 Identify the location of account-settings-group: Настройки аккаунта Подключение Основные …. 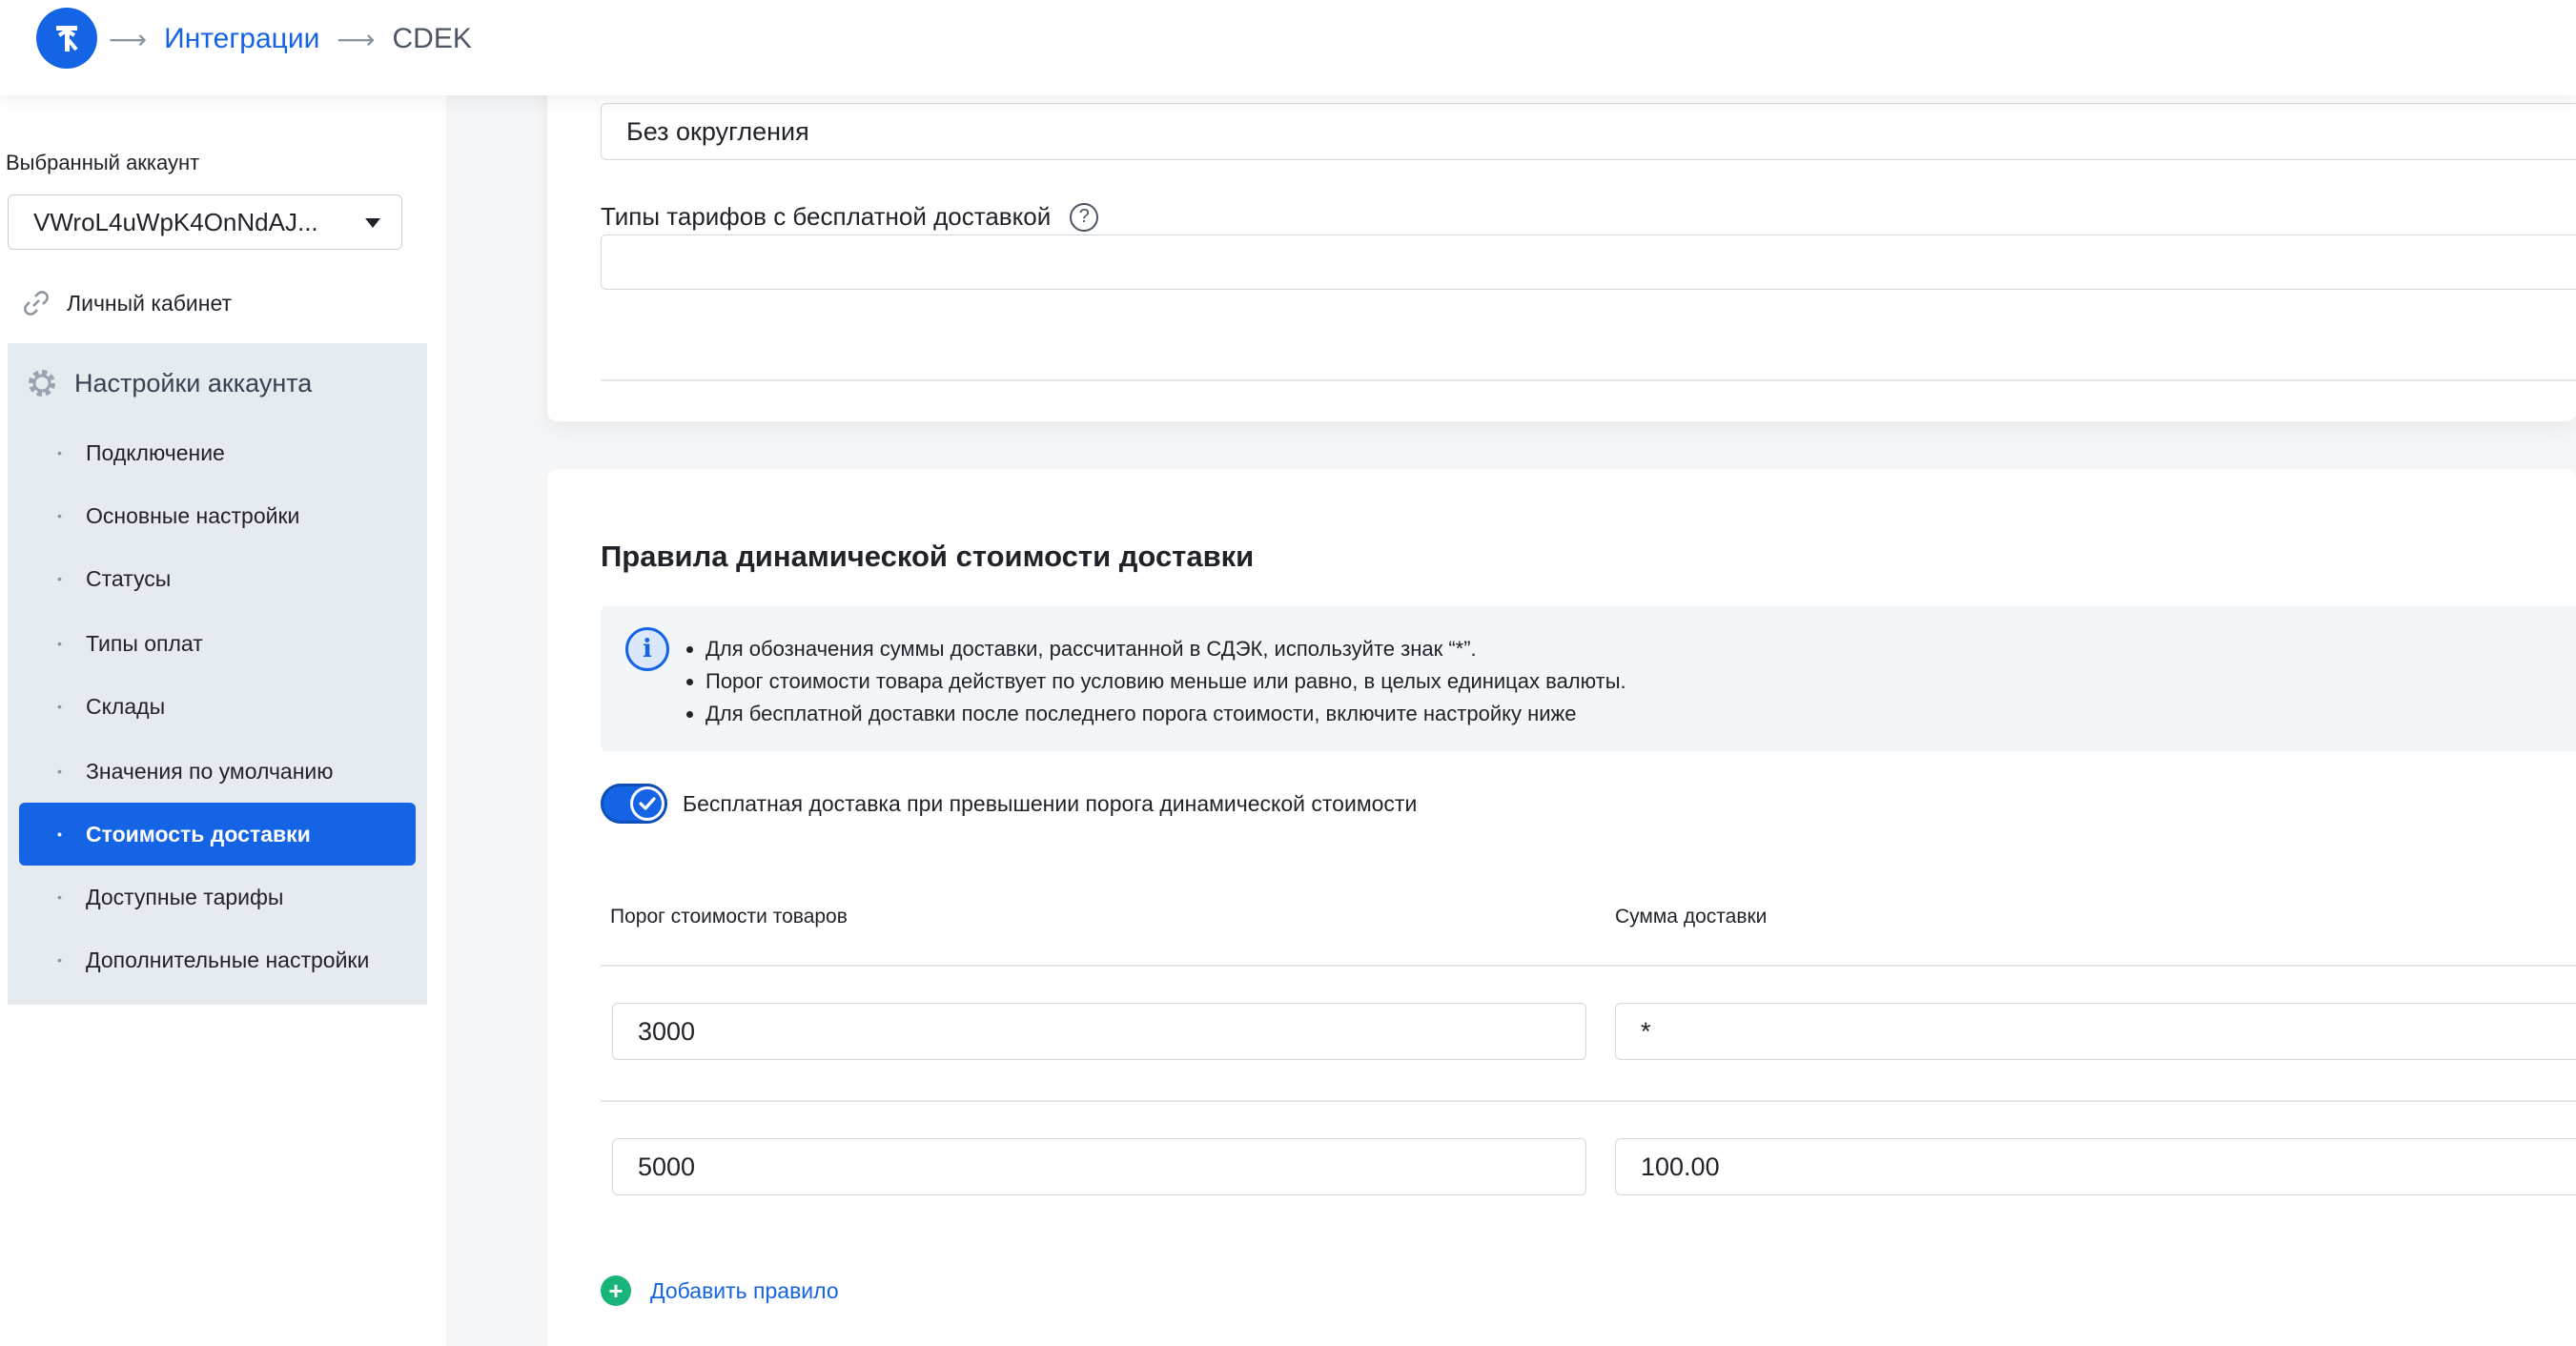
(217, 674).